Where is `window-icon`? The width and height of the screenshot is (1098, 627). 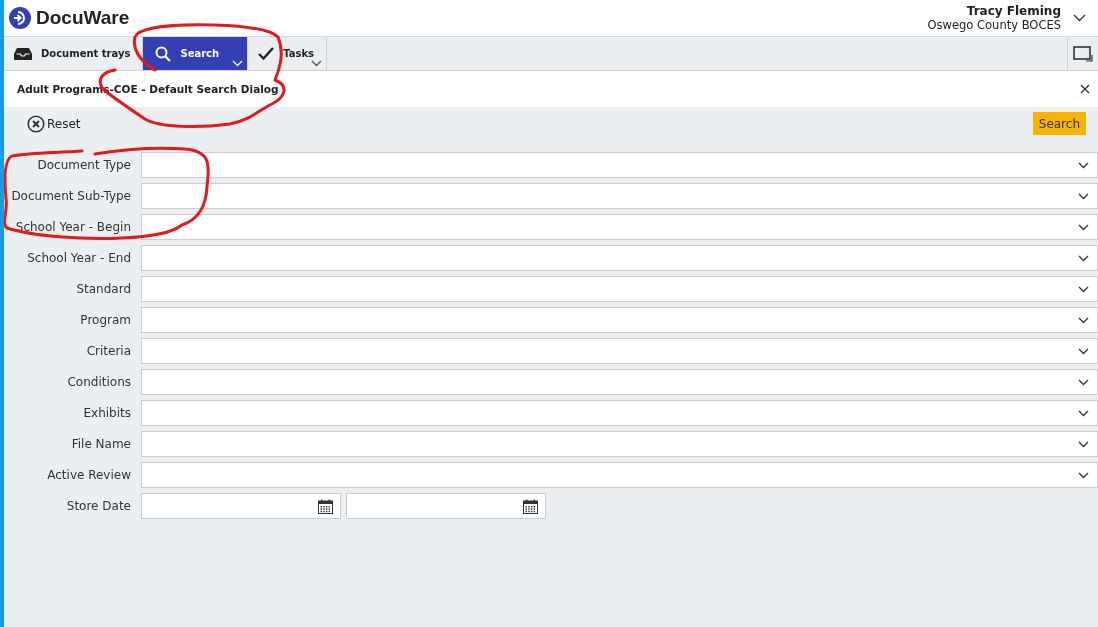
window-icon is located at coordinates (1083, 53).